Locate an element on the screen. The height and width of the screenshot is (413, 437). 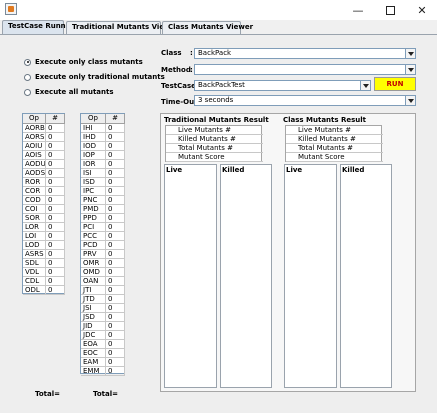
operator-cell: IOD is located at coordinates (93, 146).